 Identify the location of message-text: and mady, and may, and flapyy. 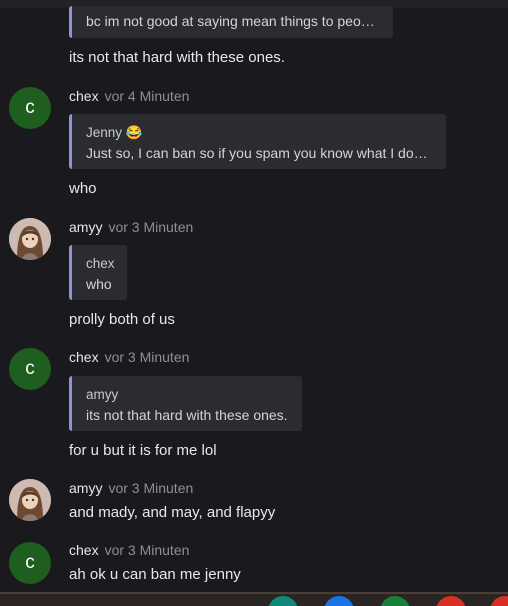
(172, 512).